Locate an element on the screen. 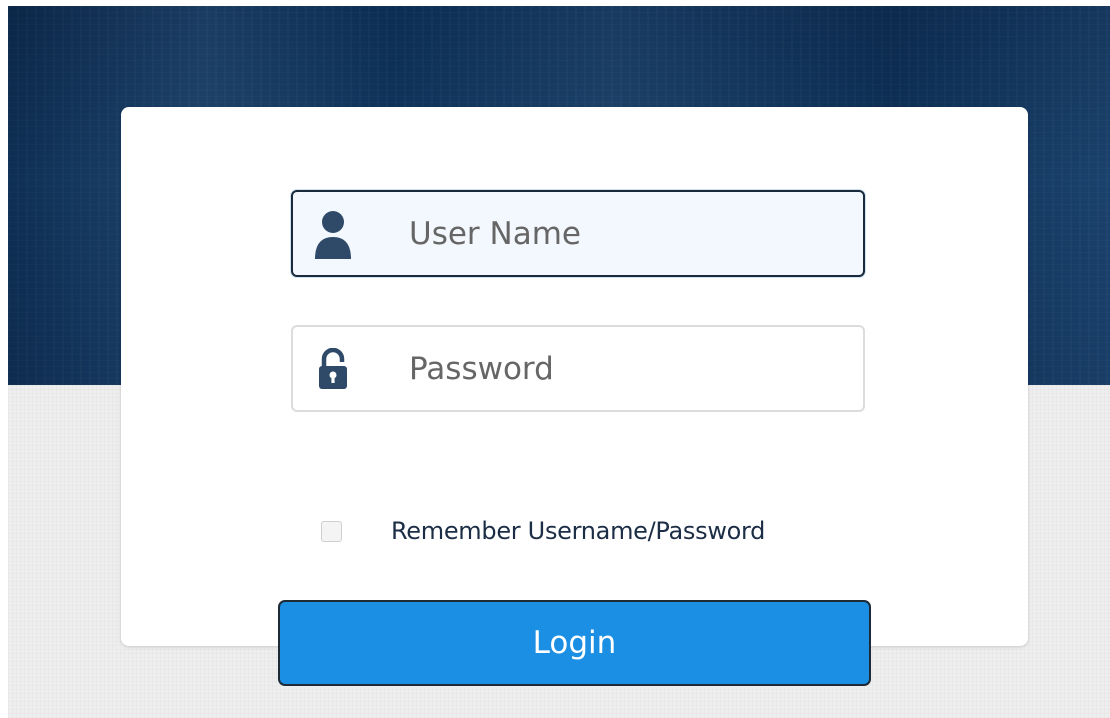  user-icon is located at coordinates (333, 234).